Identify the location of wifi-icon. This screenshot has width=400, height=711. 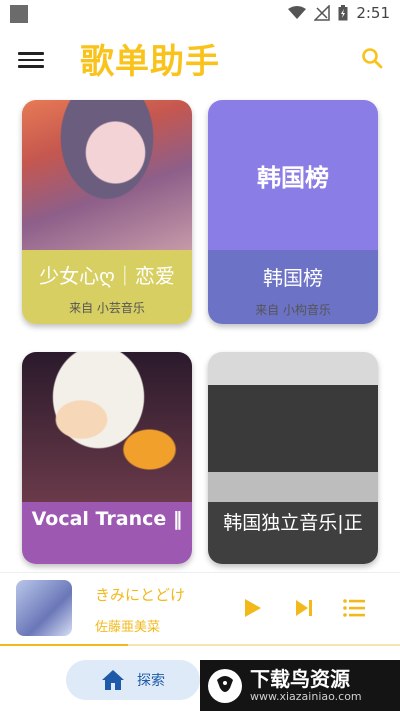
(297, 12).